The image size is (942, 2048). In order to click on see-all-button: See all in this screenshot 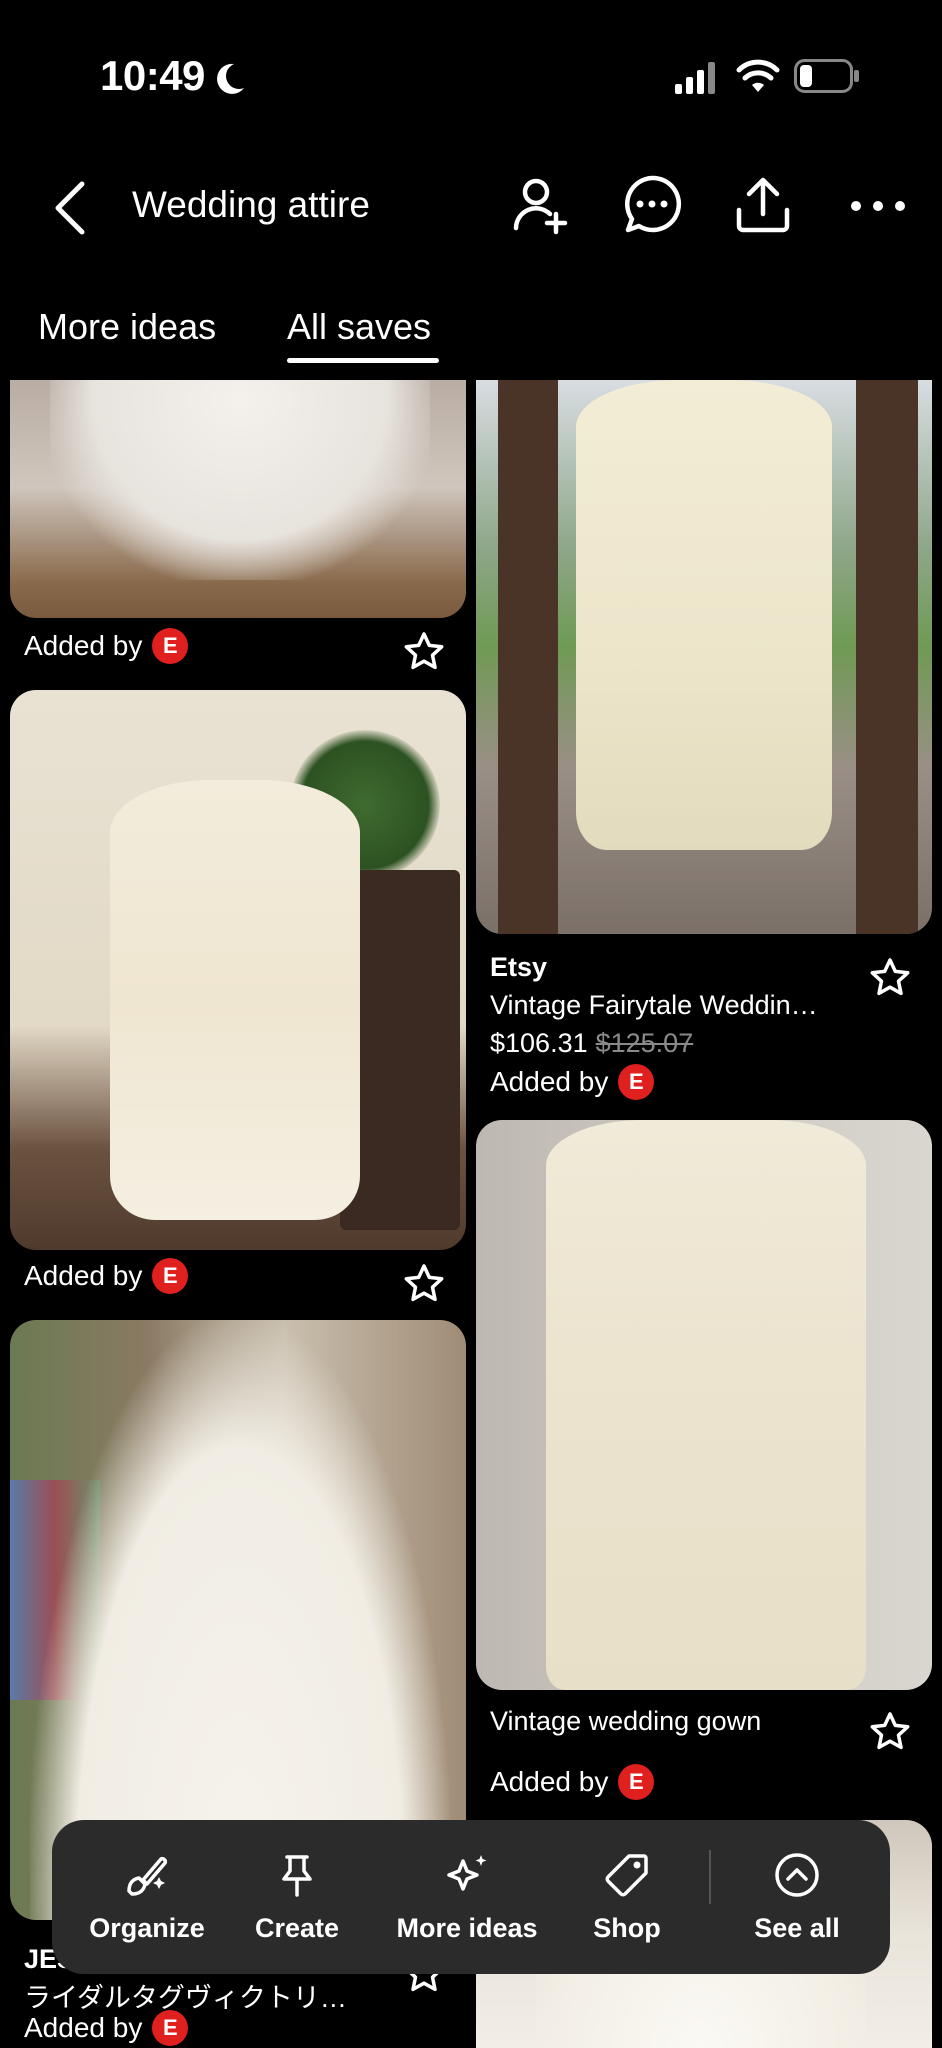, I will do `click(797, 1897)`.